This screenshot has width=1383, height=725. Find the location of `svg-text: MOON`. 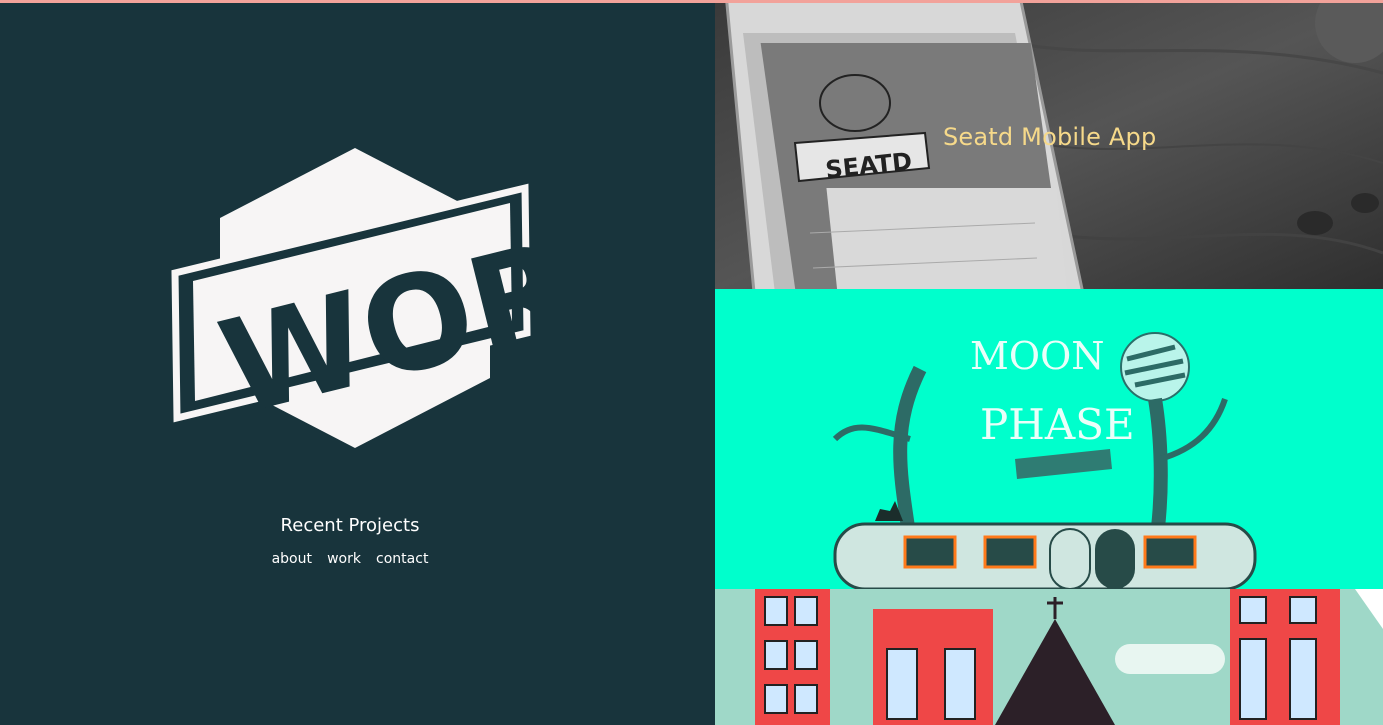

svg-text: MOON is located at coordinates (1037, 356).